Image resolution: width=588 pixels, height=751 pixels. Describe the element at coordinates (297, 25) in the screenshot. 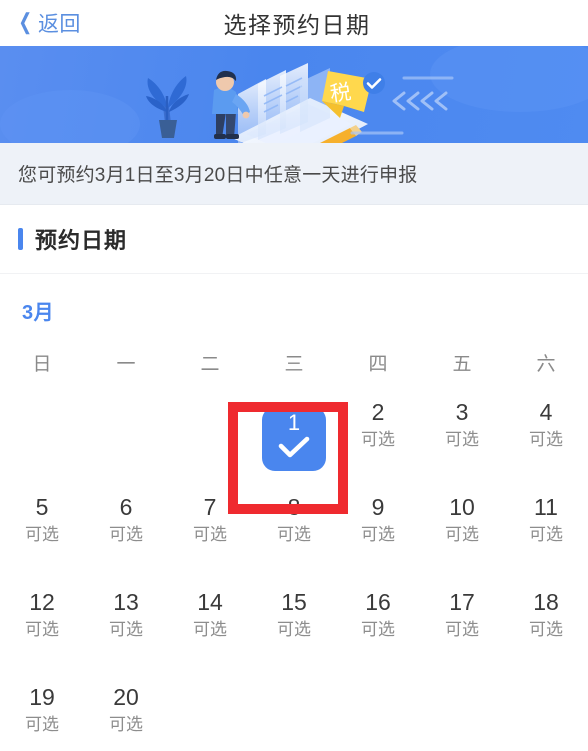

I see `page-title: 选择预约日期` at that location.